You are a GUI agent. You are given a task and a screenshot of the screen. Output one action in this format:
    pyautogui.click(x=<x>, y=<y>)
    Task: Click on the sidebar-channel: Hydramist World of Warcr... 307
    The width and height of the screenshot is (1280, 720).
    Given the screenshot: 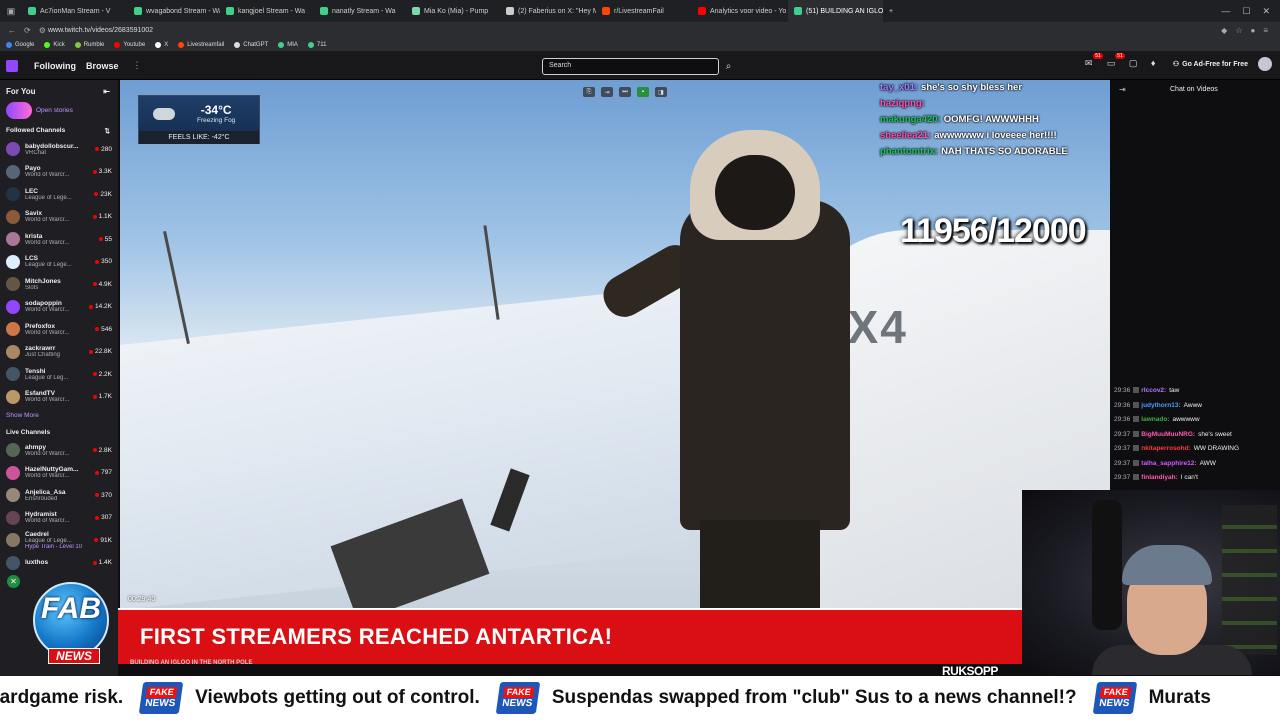 What is the action you would take?
    pyautogui.click(x=59, y=518)
    